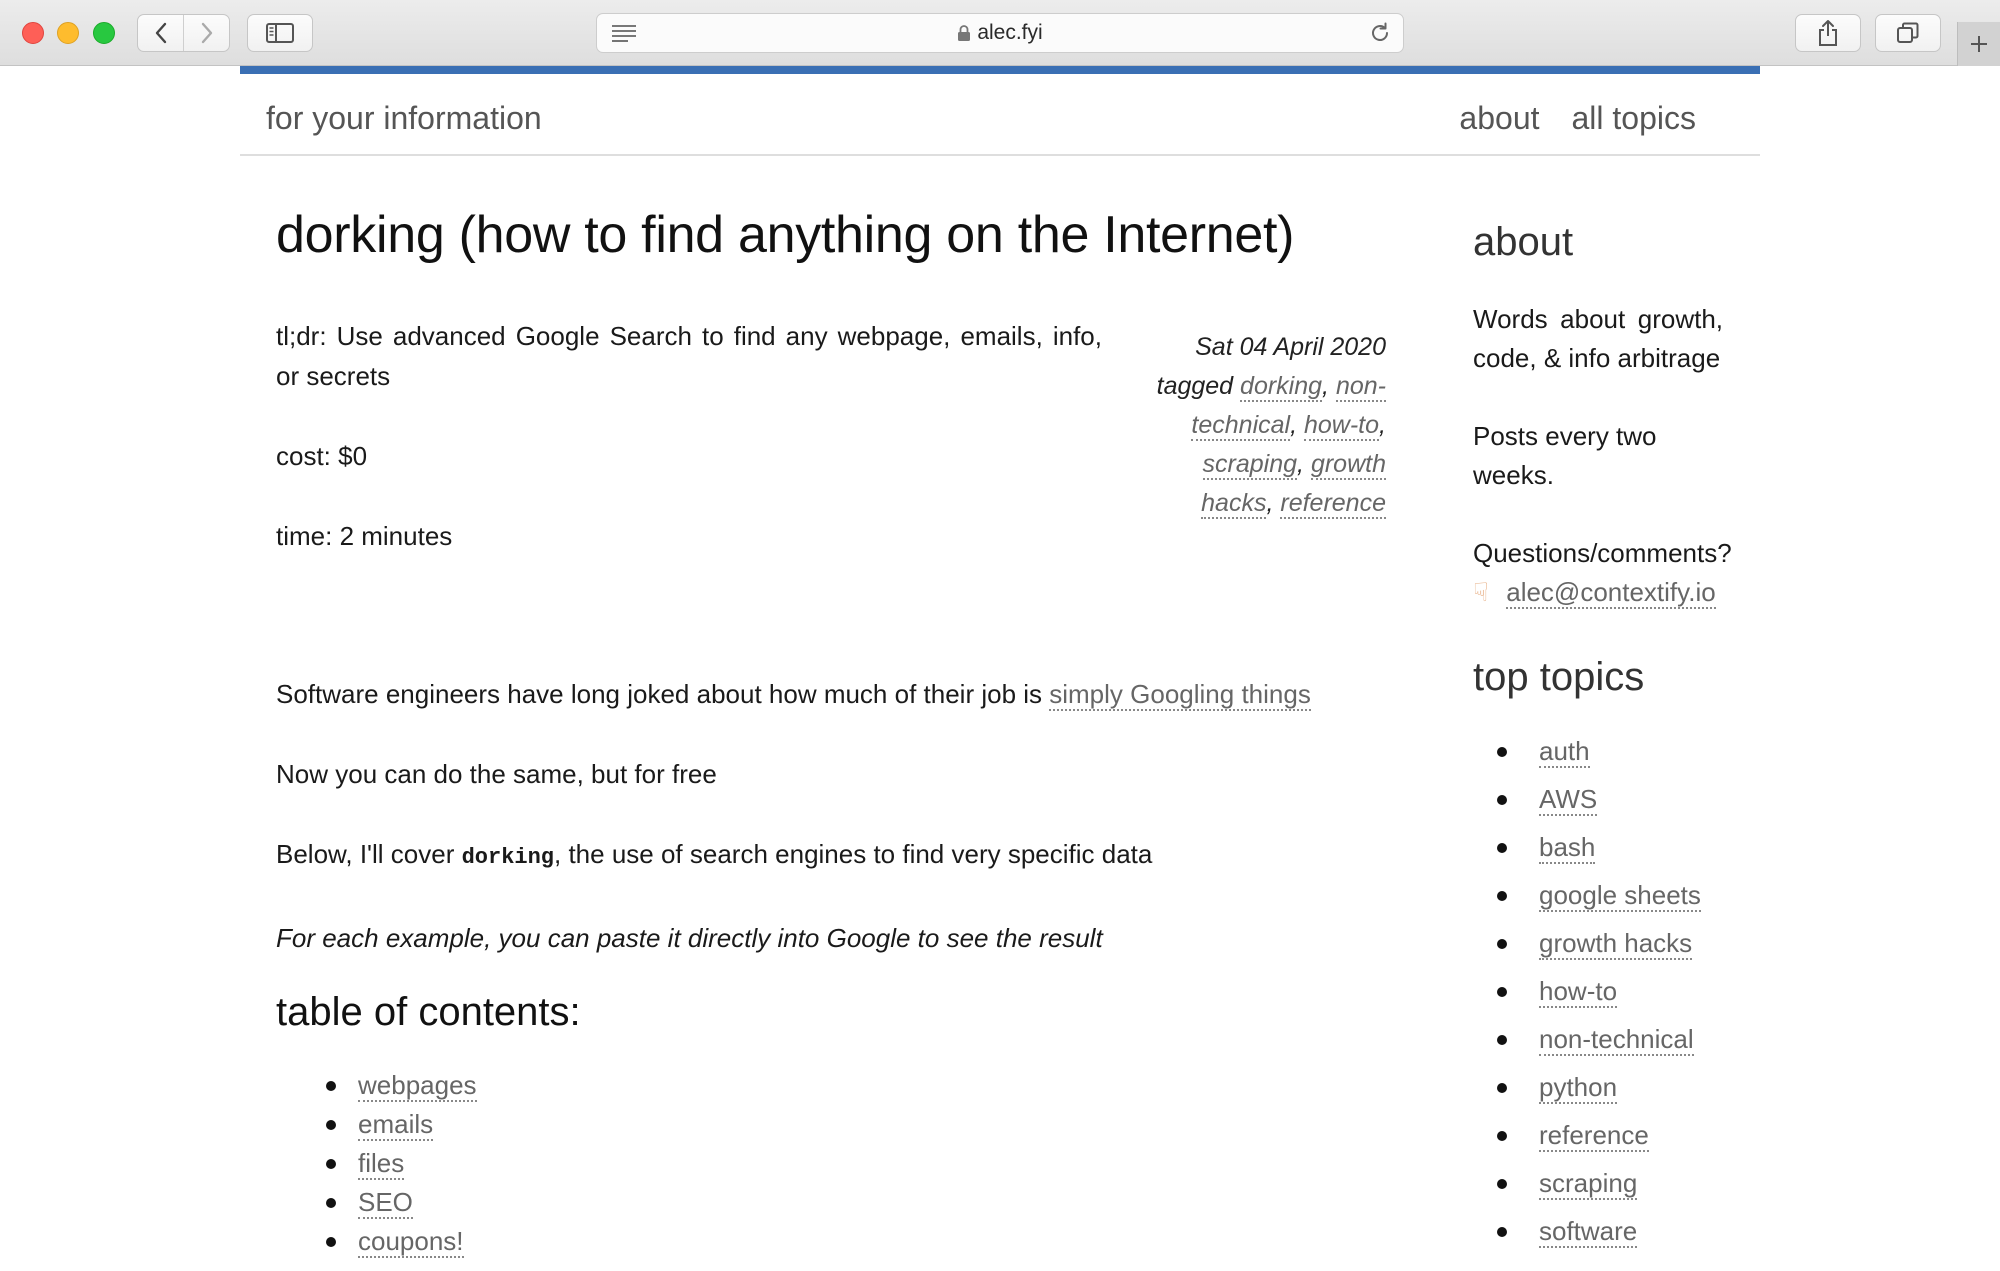 The width and height of the screenshot is (2000, 1271). What do you see at coordinates (1588, 1232) in the screenshot?
I see `topic-link-software: software` at bounding box center [1588, 1232].